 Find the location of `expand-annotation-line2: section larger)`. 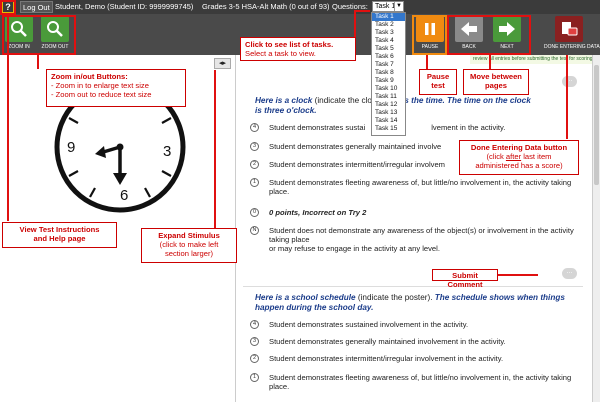

expand-annotation-line2: section larger) is located at coordinates (189, 253).